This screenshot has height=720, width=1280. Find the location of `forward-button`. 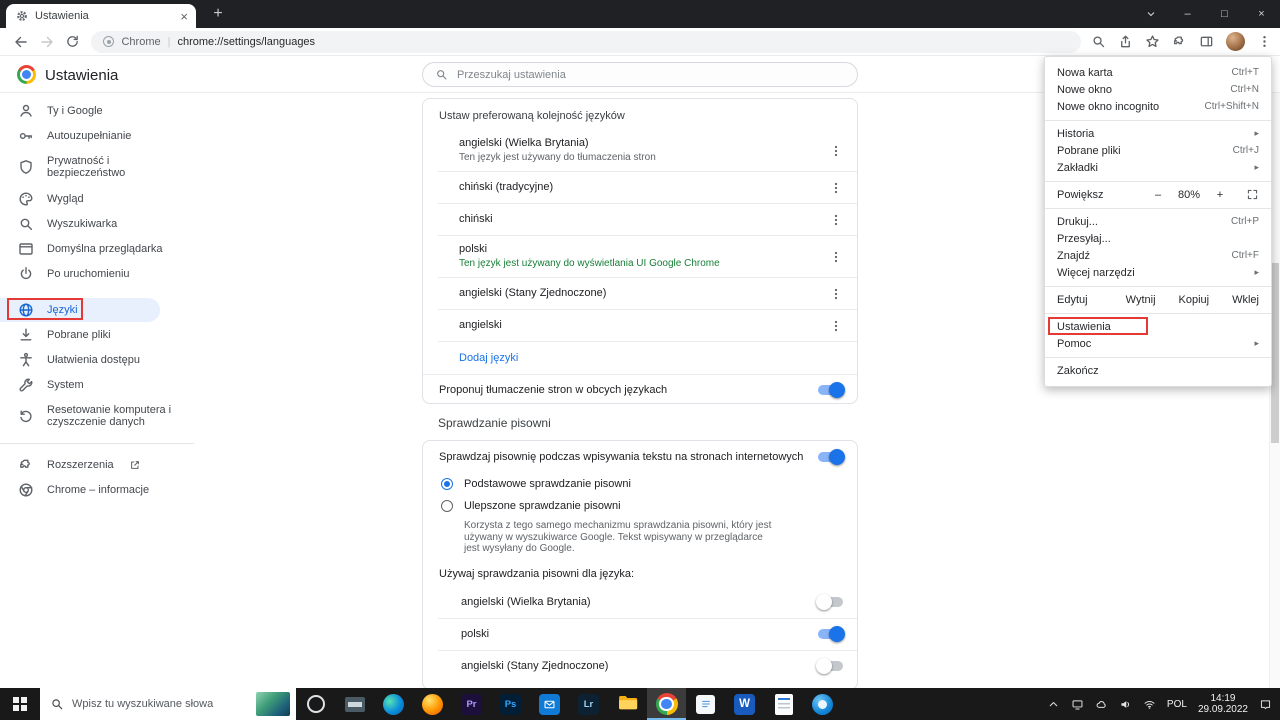

forward-button is located at coordinates (47, 42).